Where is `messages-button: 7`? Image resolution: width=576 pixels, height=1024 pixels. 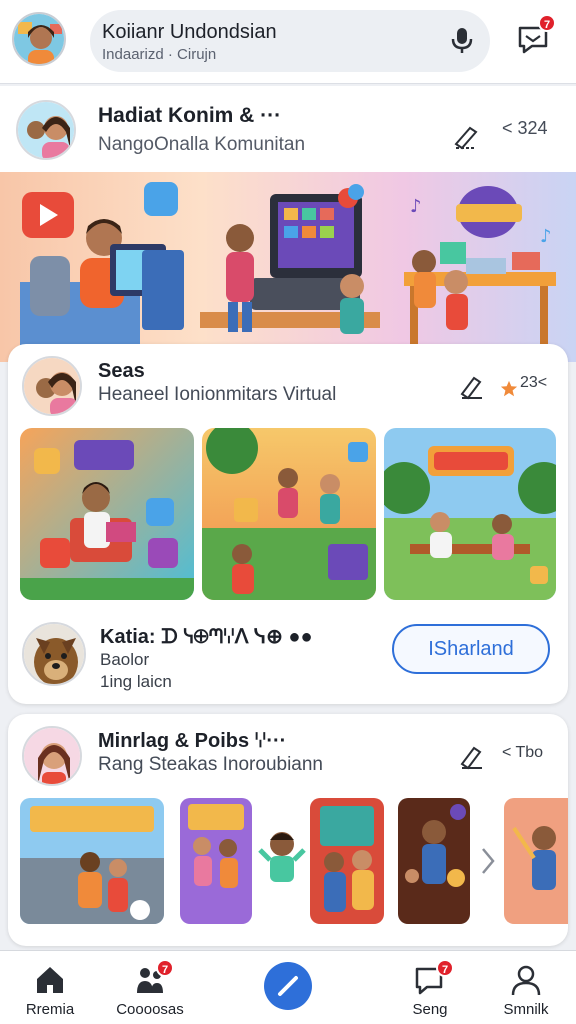
messages-button: 7 is located at coordinates (535, 36).